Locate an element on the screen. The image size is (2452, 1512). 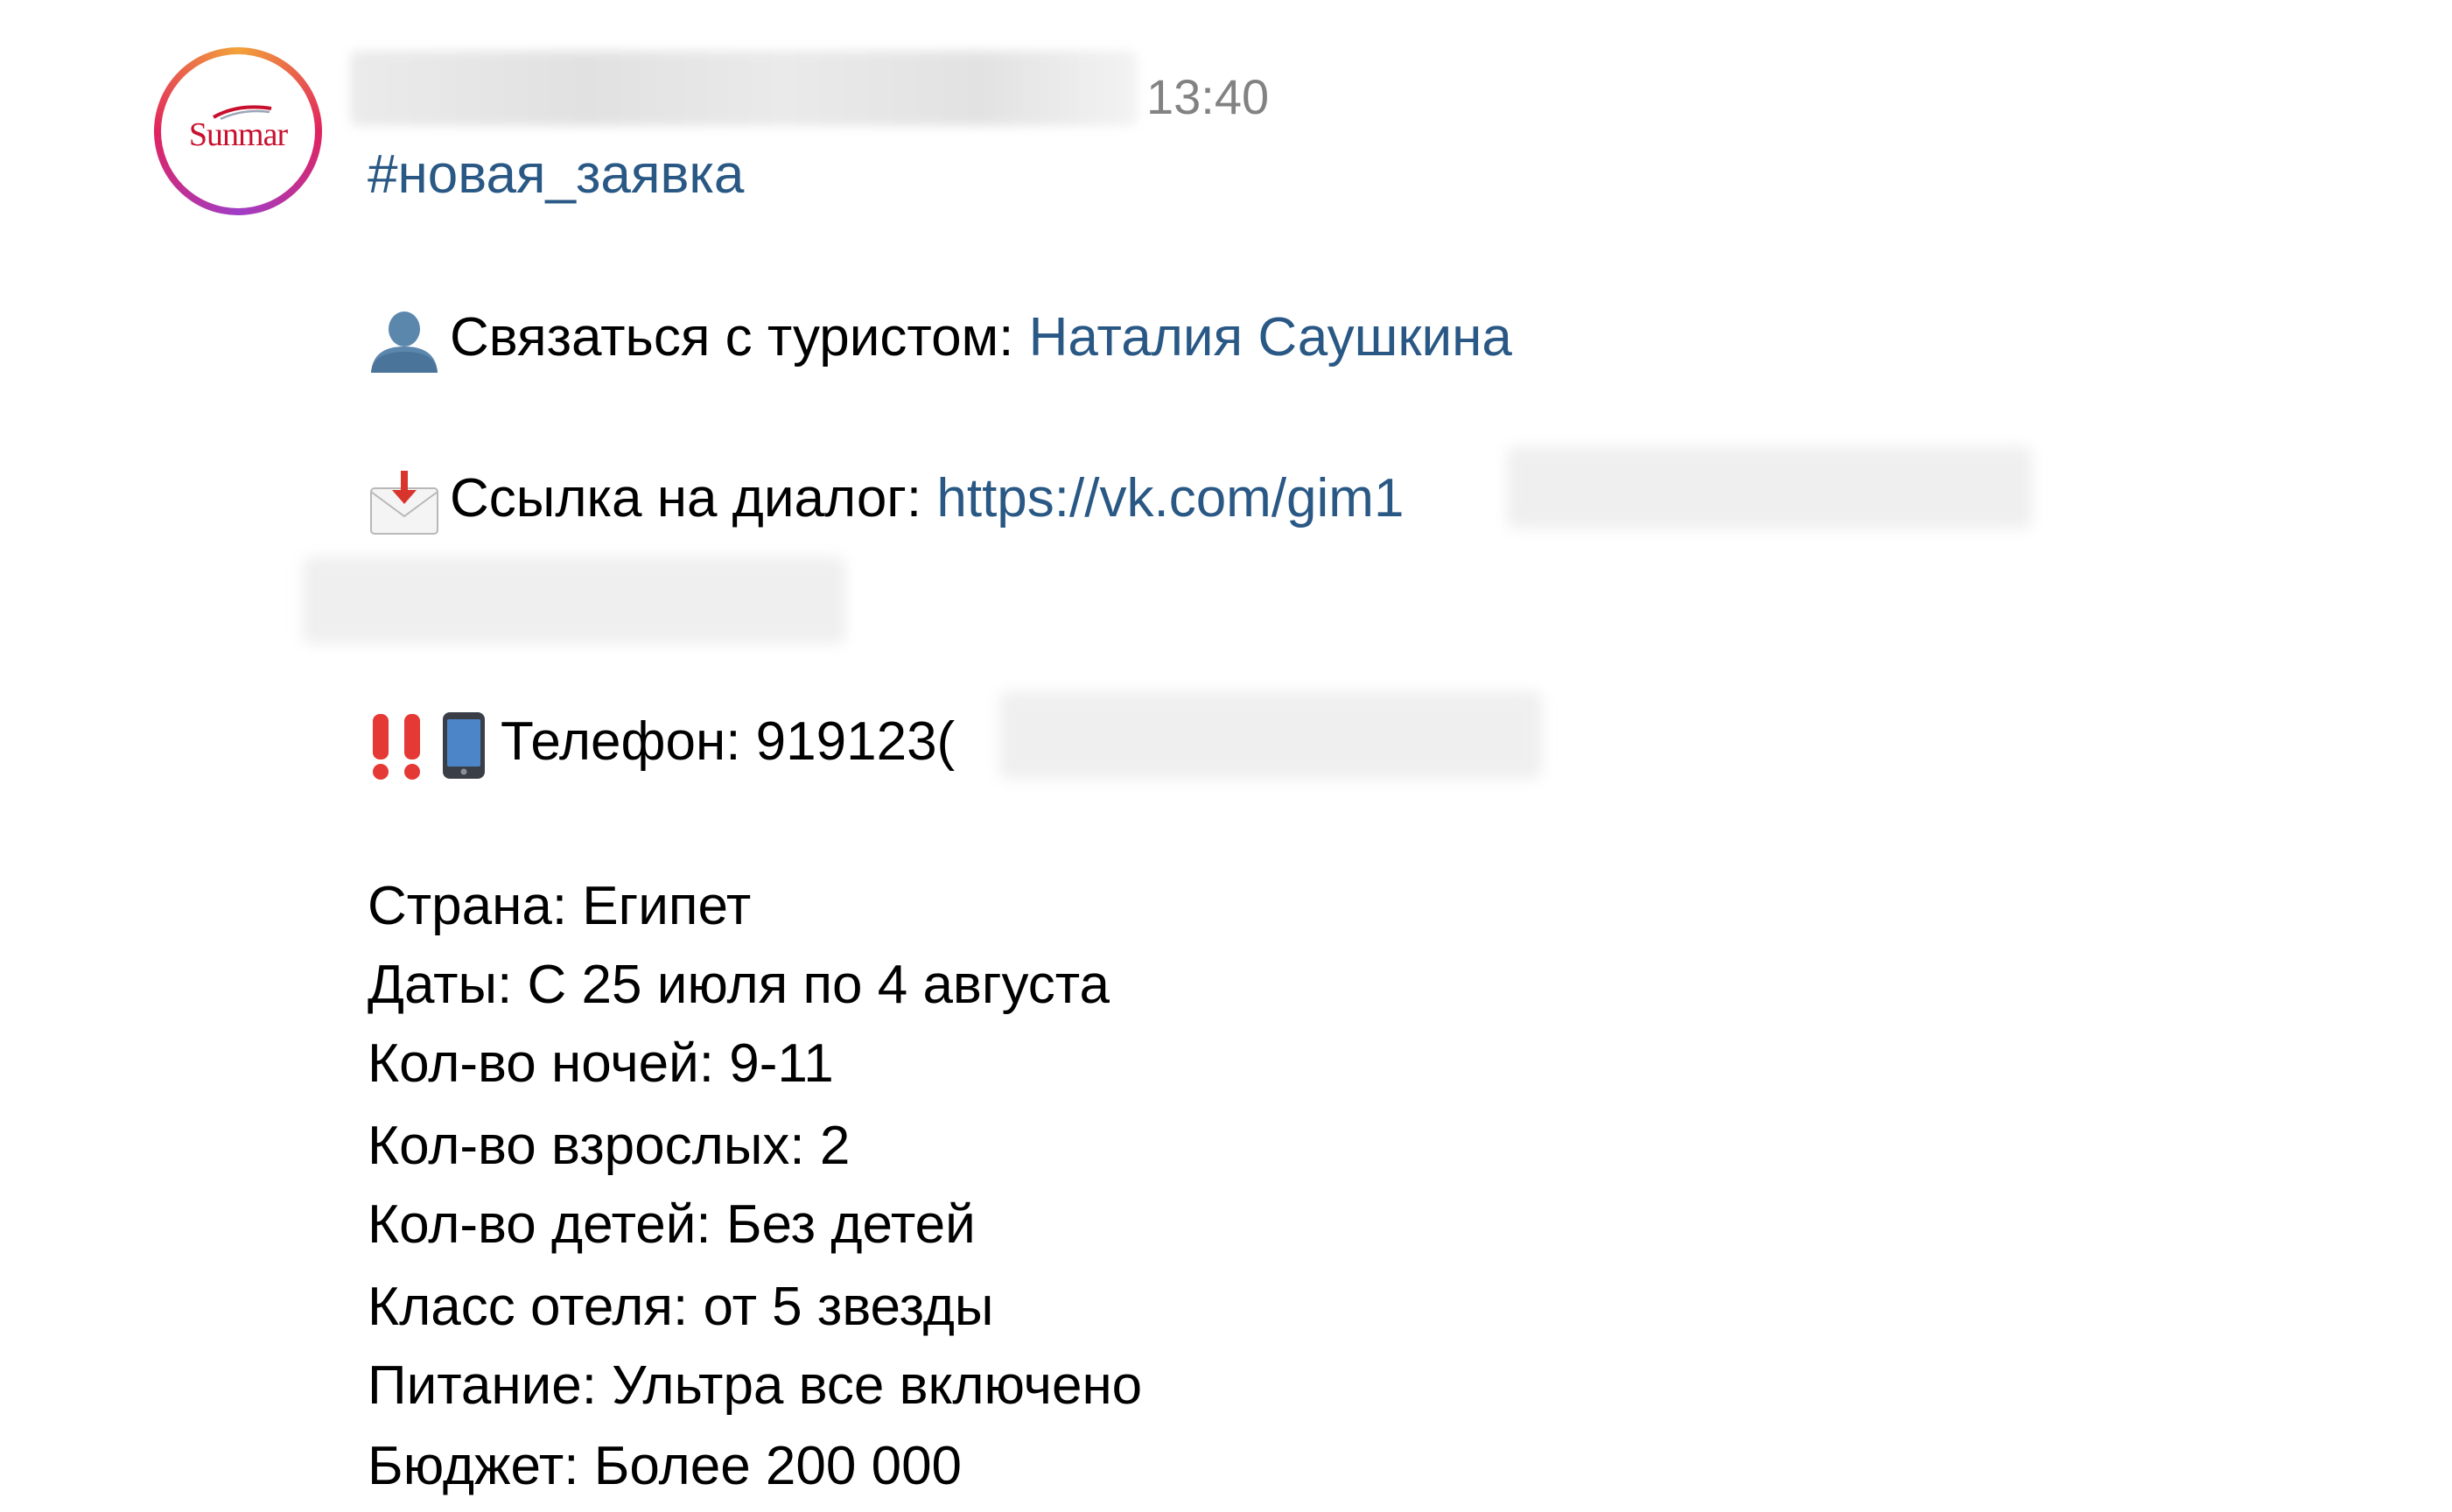
contact-line: Связаться с туристом: Наталия Саушкина is located at coordinates (940, 338).